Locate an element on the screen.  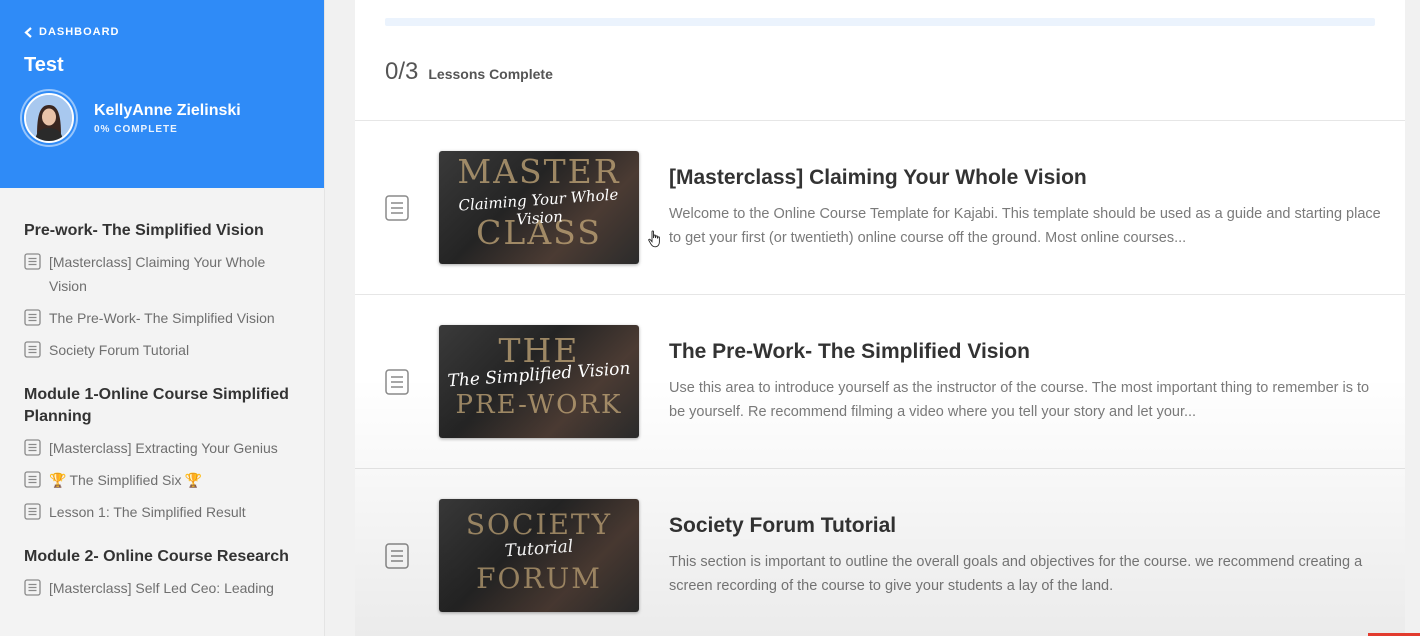
user-profile: KellyAnne Zielinski 0% COMPLETE is located at coordinates (162, 118).